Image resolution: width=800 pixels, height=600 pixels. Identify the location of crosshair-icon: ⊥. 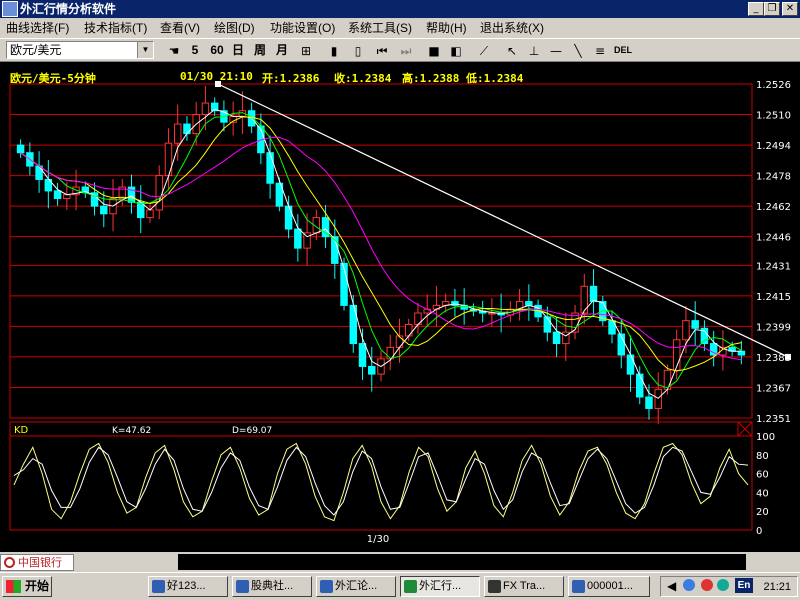
(534, 50).